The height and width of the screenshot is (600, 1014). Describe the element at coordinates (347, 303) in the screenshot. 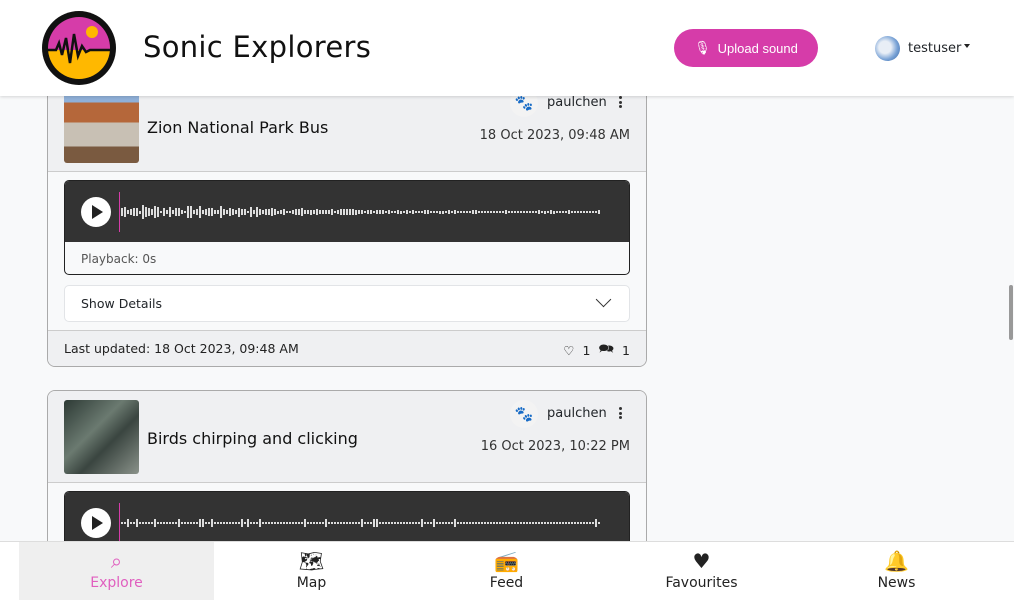

I see `show-details-toggle: Show Details` at that location.